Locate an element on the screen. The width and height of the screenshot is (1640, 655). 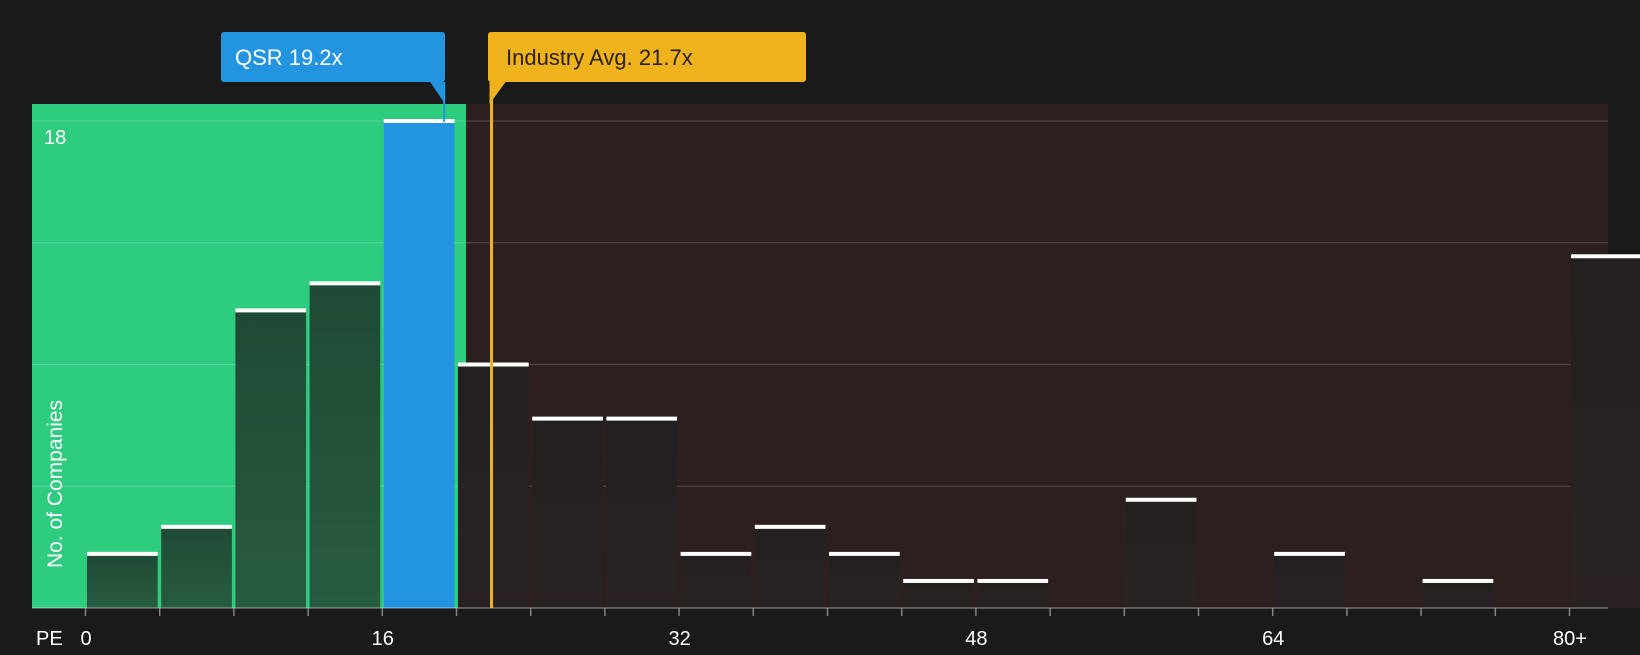
x-axis-label: PE is located at coordinates (49, 639).